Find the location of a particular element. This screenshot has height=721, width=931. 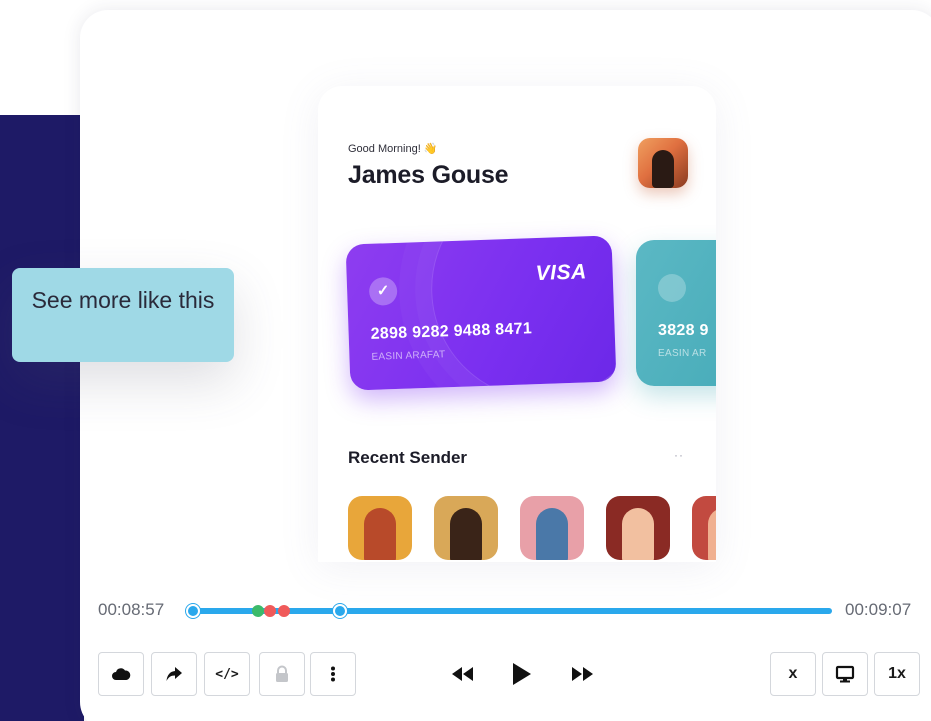

share-button is located at coordinates (174, 674).